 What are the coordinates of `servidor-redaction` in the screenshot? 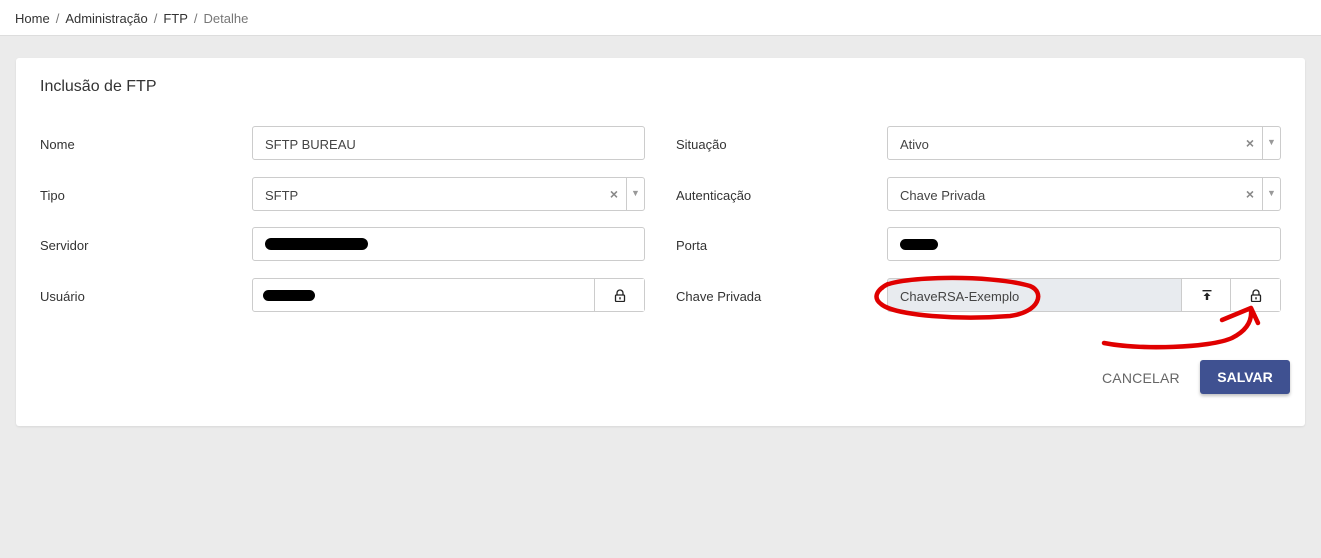 It's located at (316, 244).